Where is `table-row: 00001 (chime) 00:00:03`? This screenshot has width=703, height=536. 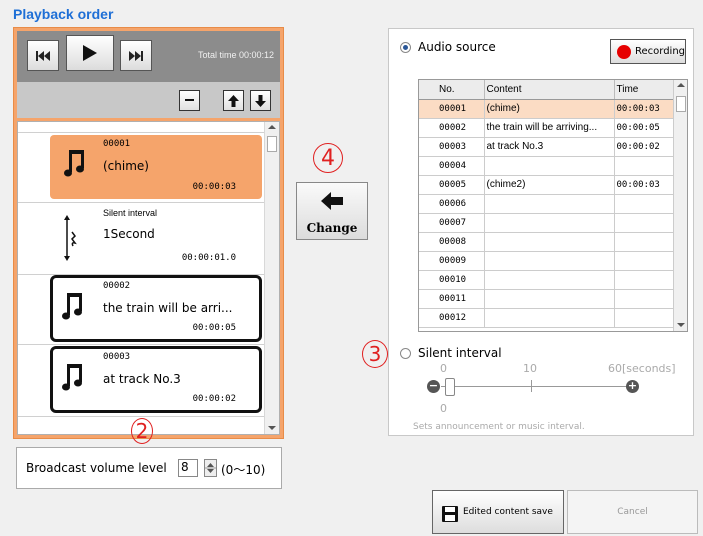
table-row: 00001 (chime) 00:00:03 is located at coordinates (547, 109).